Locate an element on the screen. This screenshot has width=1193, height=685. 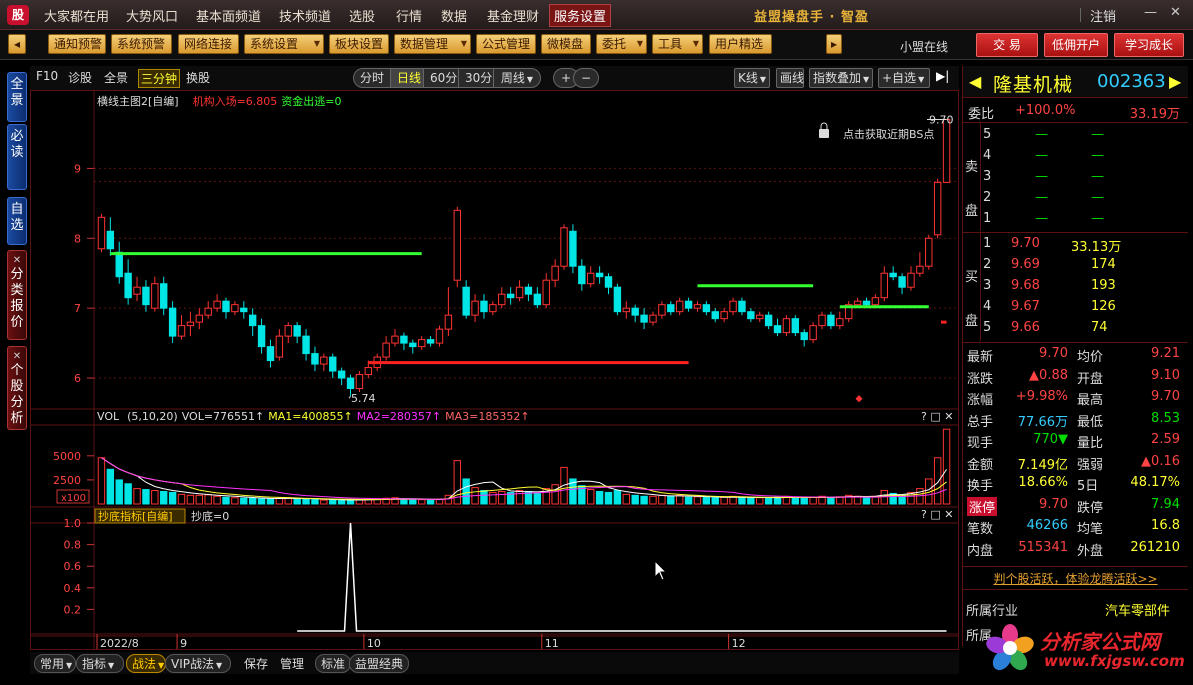
menu-item: 技术频道 is located at coordinates (305, 15).